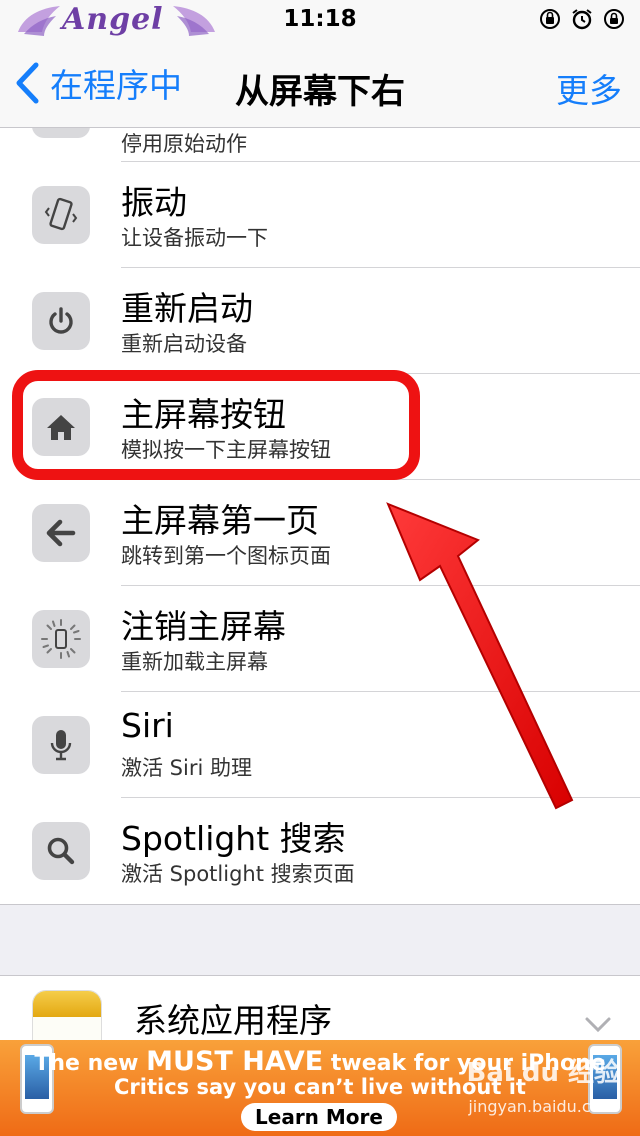  I want to click on baidu-watermark-url: jingyan.baidu.com, so click(542, 1106).